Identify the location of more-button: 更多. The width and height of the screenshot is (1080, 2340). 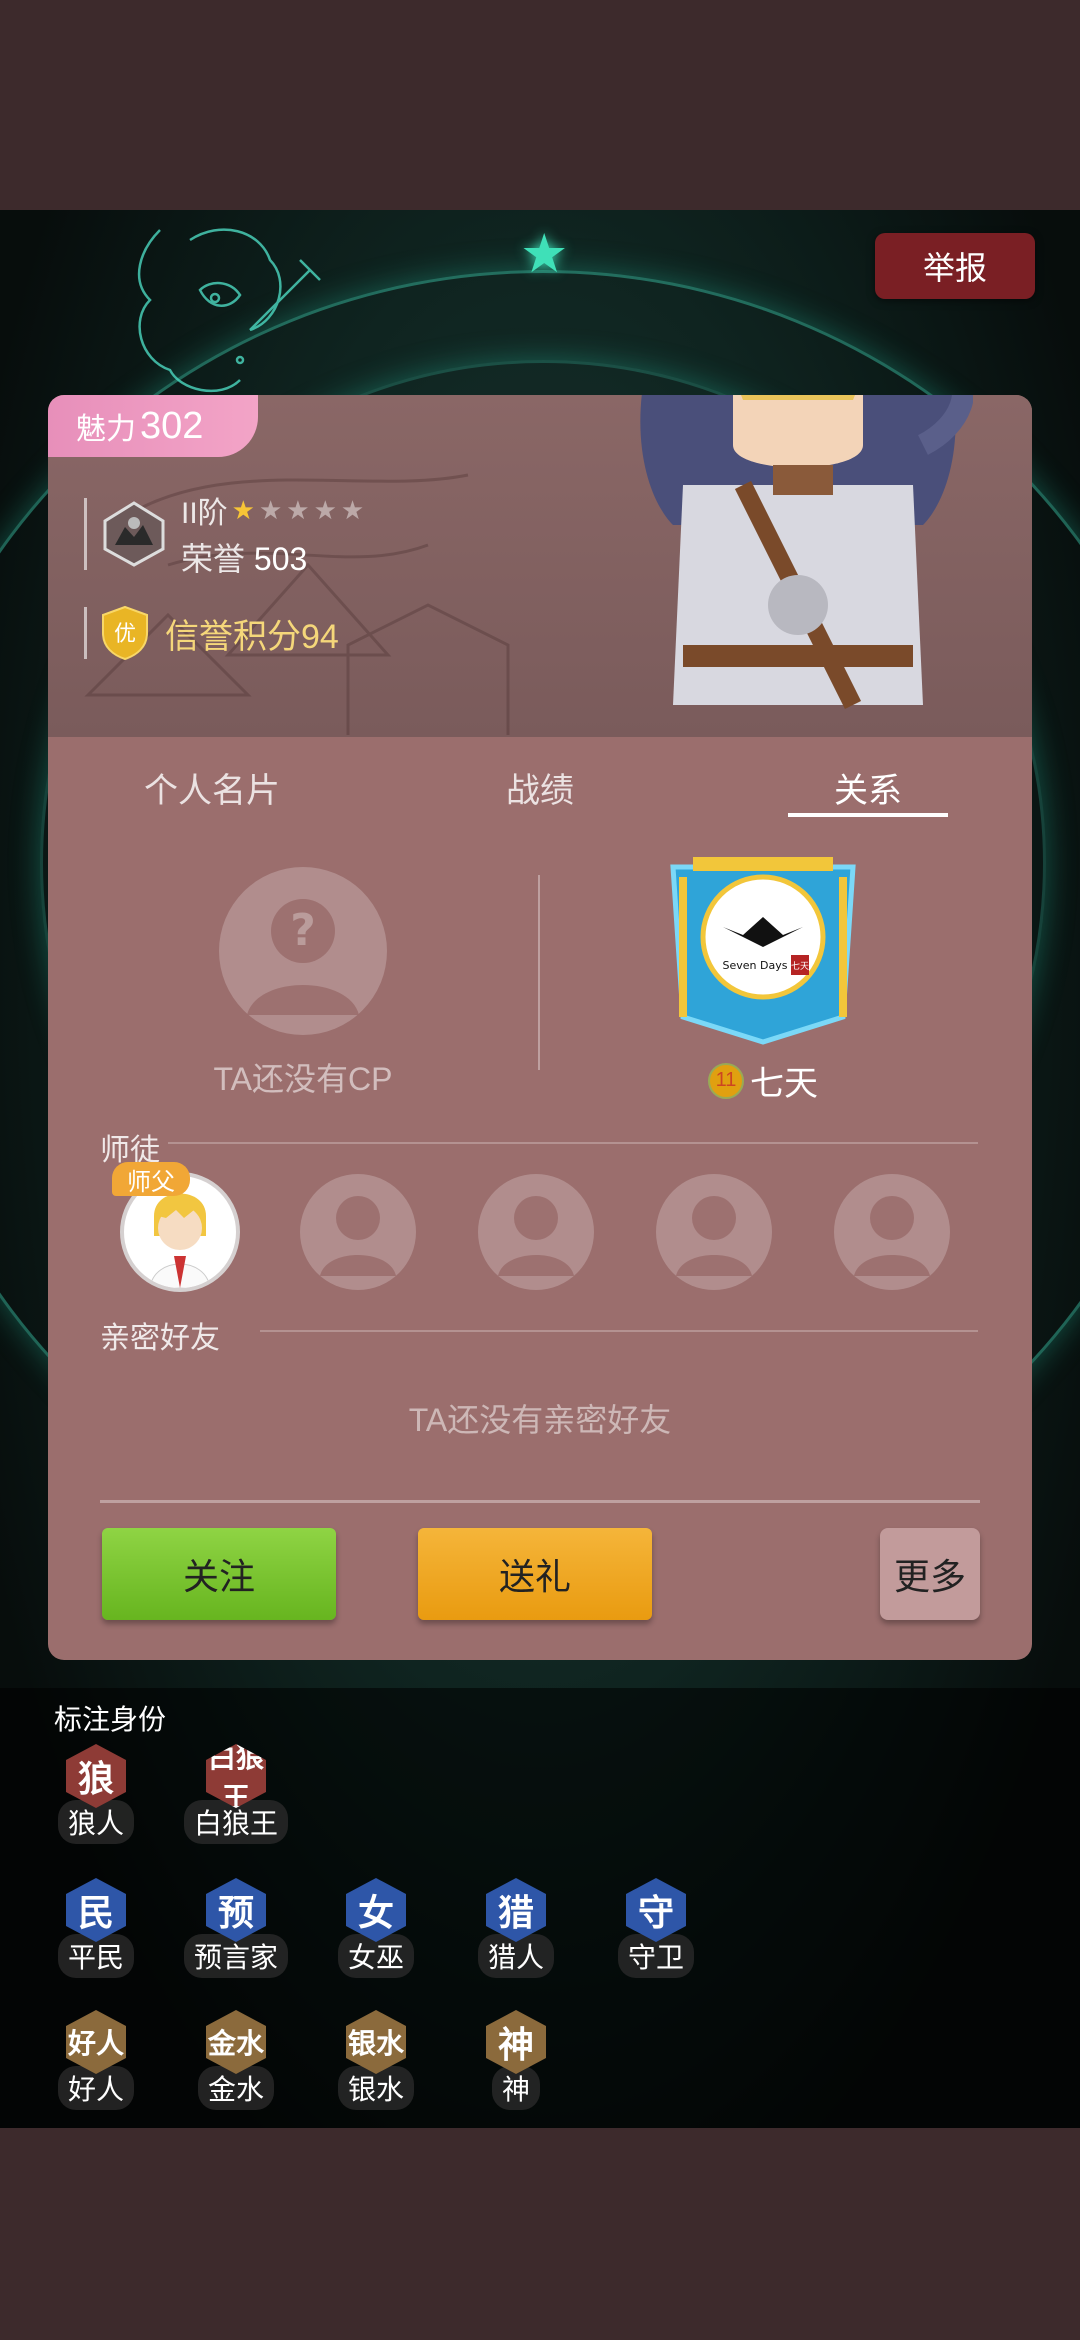
(930, 1574).